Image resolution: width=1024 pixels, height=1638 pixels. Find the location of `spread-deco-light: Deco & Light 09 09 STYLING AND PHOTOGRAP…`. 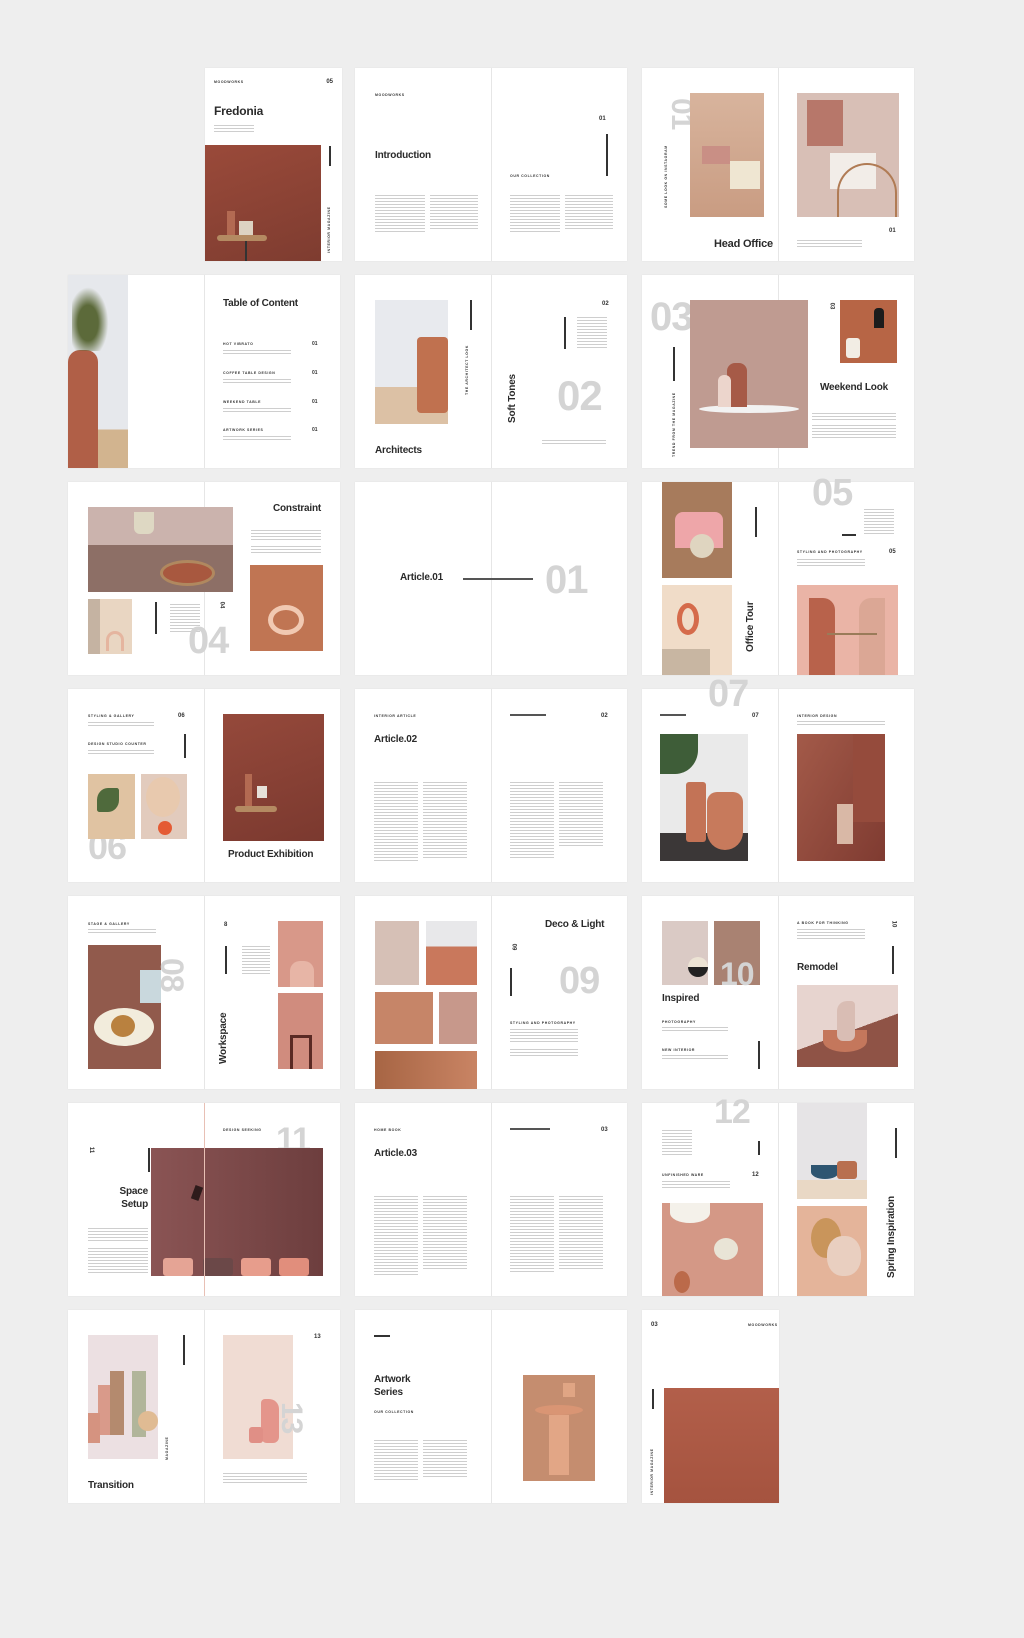

spread-deco-light: Deco & Light 09 09 STYLING AND PHOTOGRAP… is located at coordinates (491, 992).